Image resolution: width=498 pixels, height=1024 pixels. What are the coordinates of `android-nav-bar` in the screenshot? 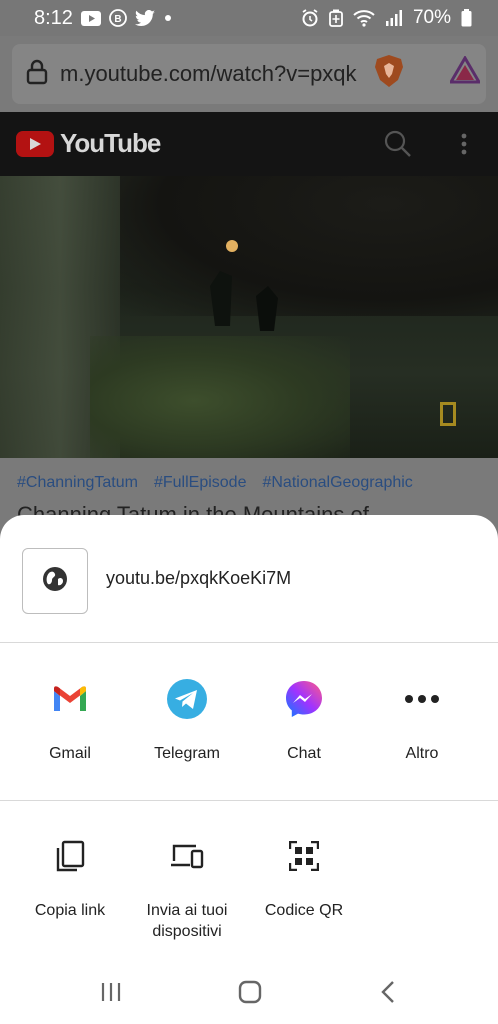 It's located at (249, 991).